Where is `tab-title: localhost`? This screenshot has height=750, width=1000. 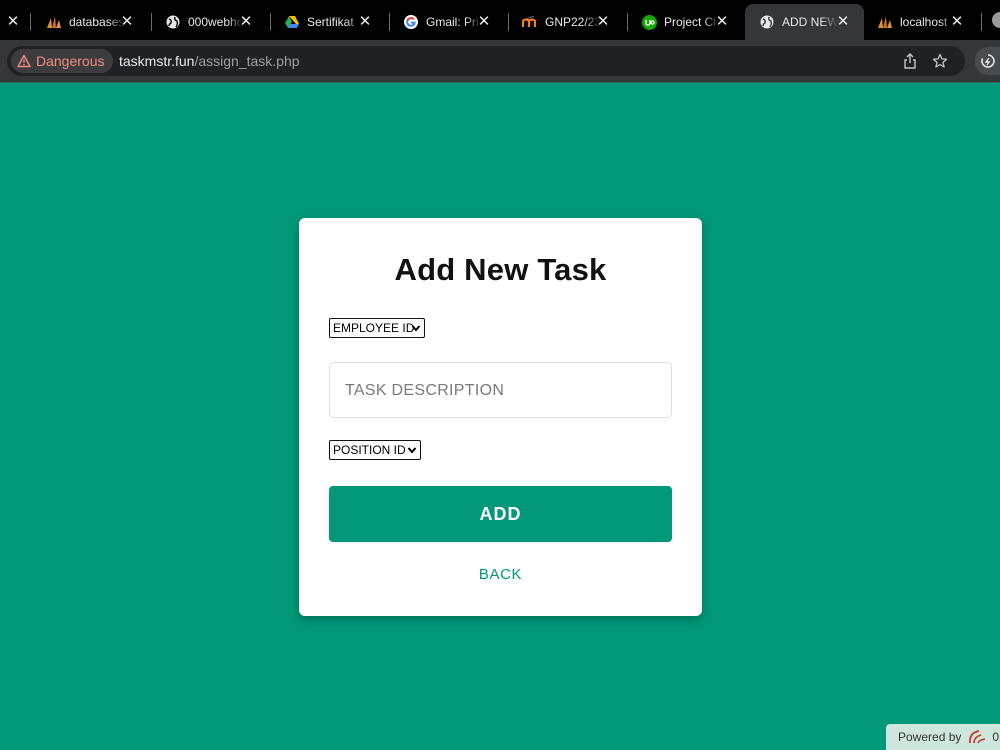 tab-title: localhost is located at coordinates (924, 22).